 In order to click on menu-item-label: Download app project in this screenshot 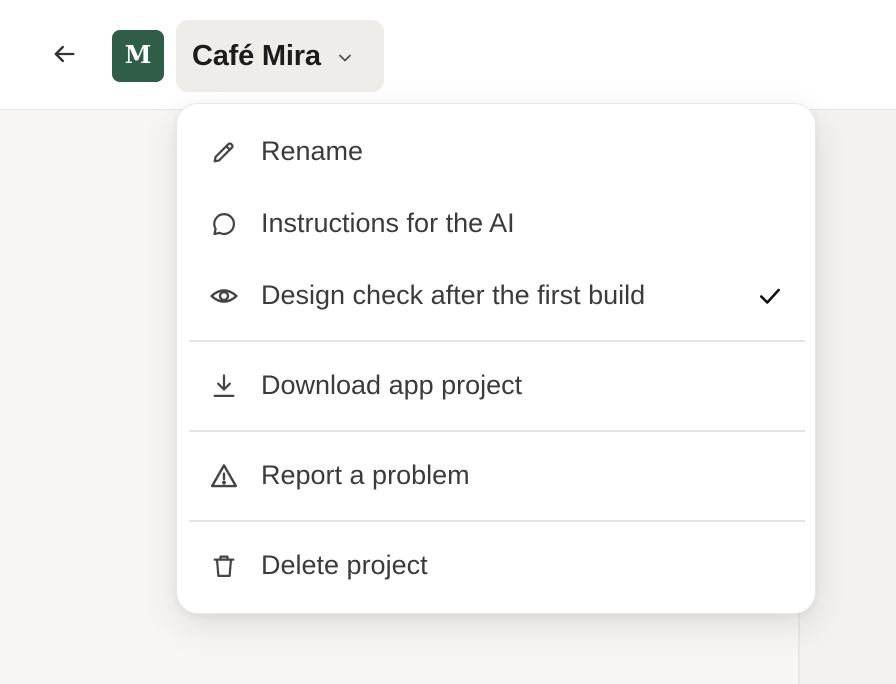, I will do `click(392, 384)`.